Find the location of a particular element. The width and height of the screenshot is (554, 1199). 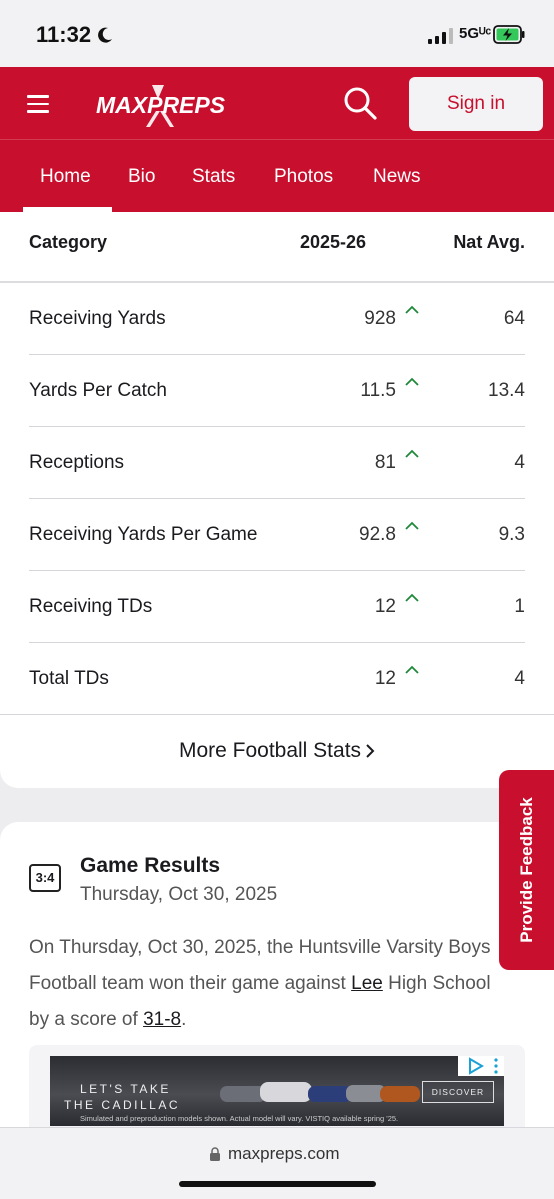

score-link: 31-8 is located at coordinates (162, 1019).